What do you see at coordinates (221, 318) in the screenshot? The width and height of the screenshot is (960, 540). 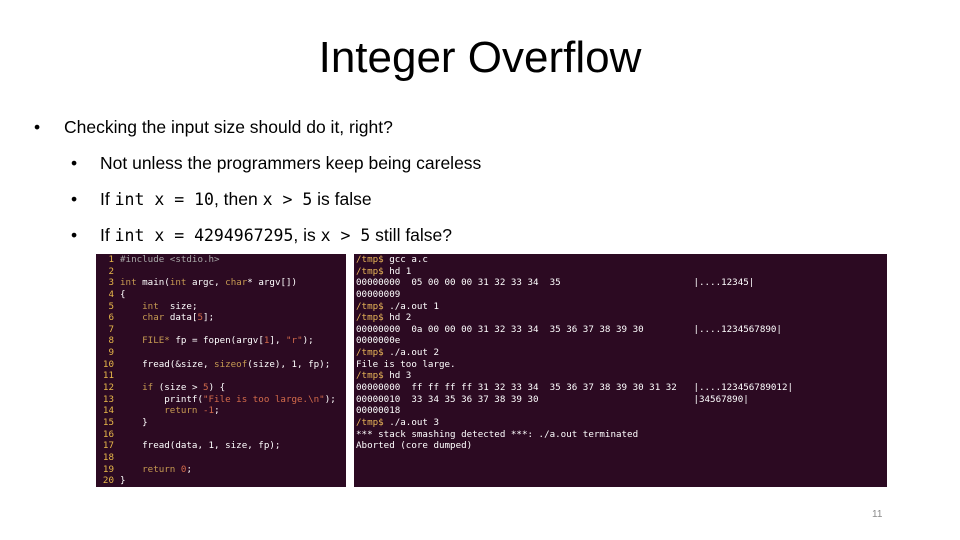 I see `code-line: 6 char data[5];` at bounding box center [221, 318].